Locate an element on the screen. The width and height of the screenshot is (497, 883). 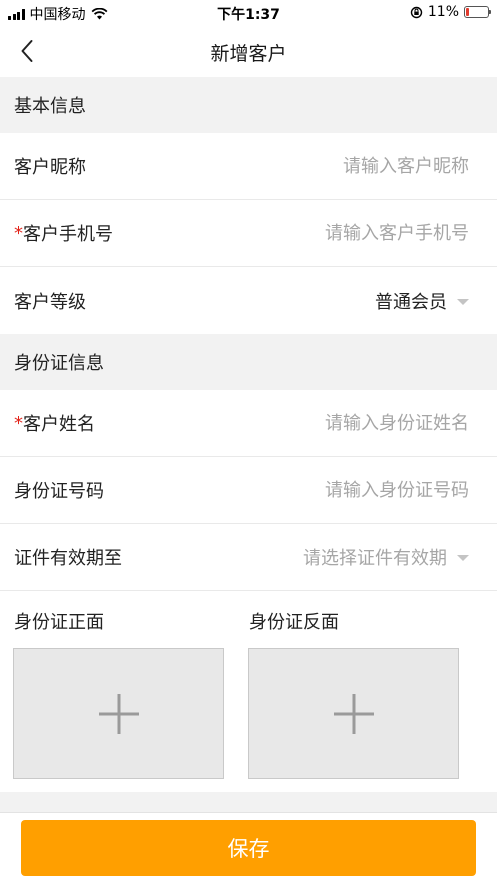
id-name-label: 客户姓名 is located at coordinates (59, 424).